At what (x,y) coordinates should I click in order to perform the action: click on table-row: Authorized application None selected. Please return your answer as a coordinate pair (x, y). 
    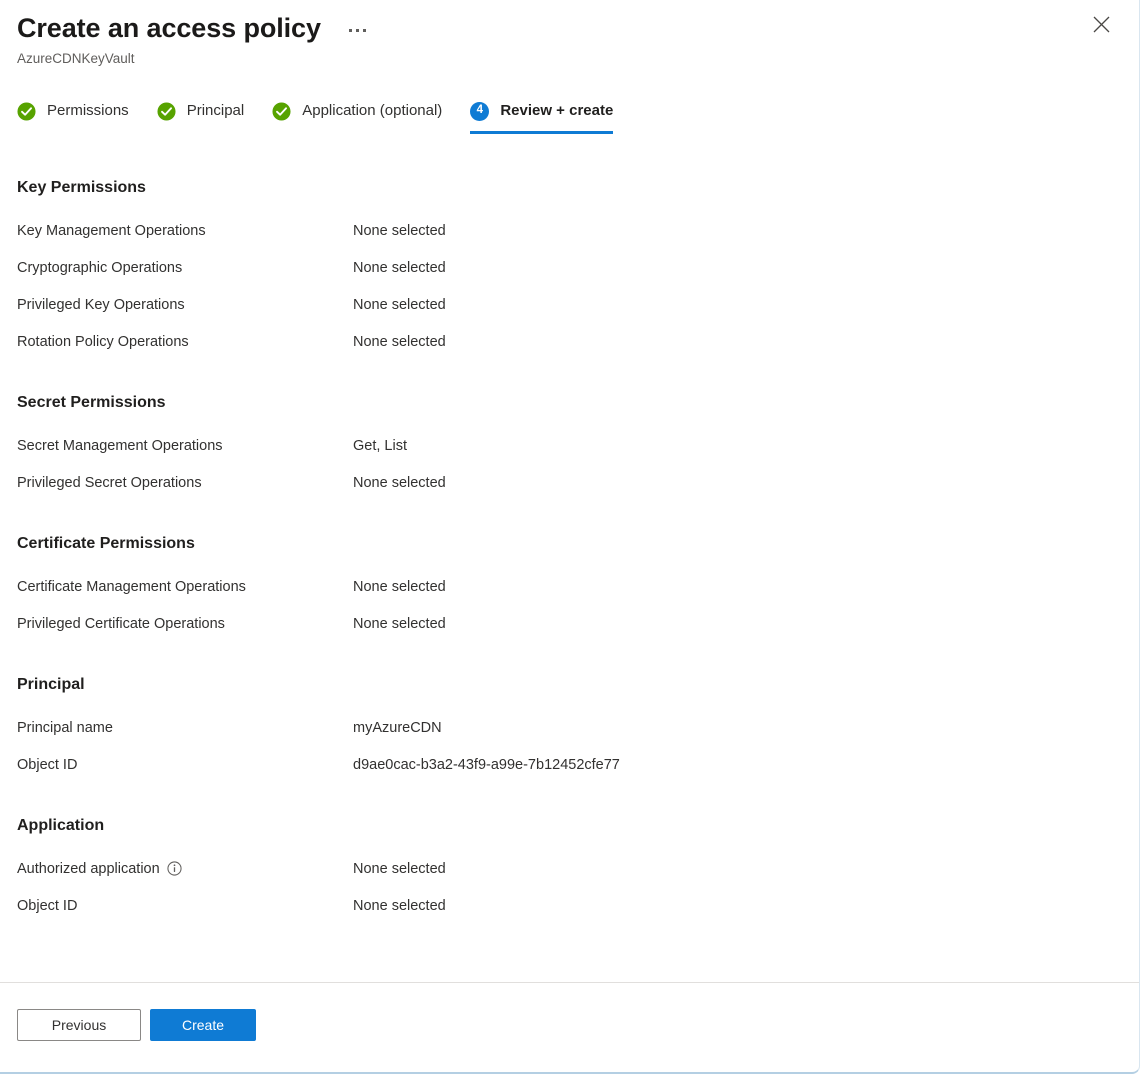
    Looking at the image, I should click on (578, 868).